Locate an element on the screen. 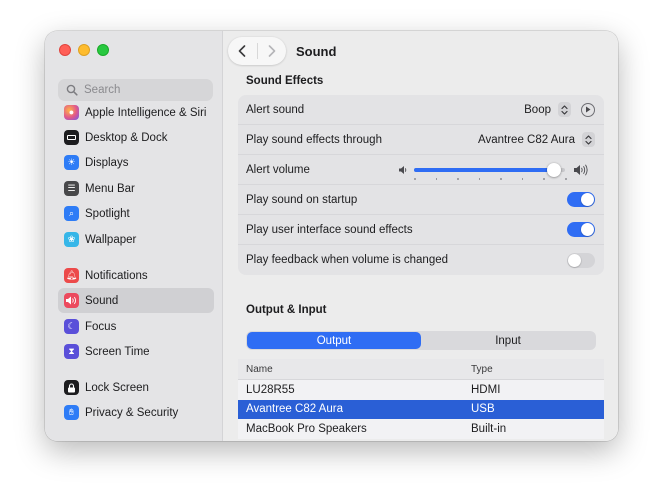  sidebar-item-label: Privacy & Security is located at coordinates (132, 412).